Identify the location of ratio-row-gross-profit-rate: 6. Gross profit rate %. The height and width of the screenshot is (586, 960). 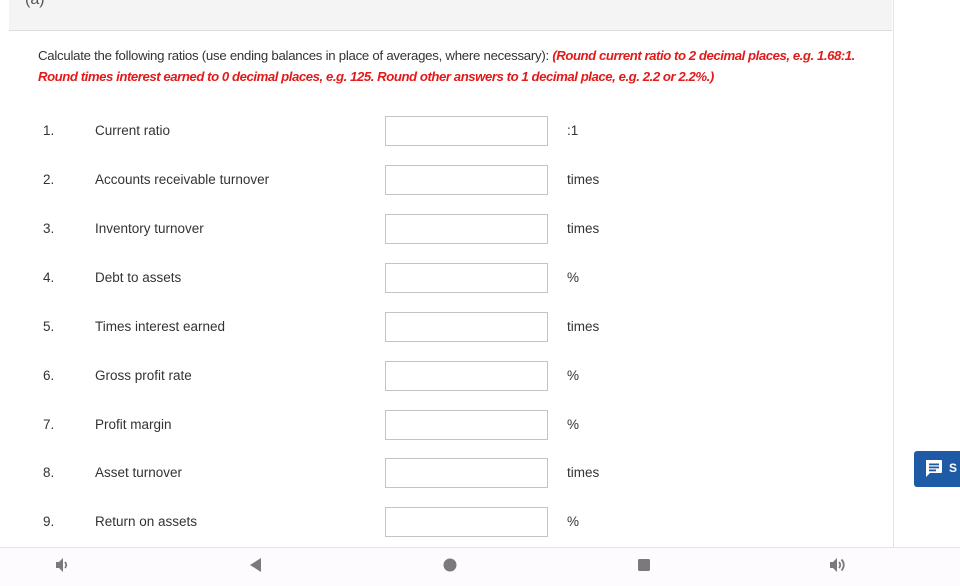
(450, 376).